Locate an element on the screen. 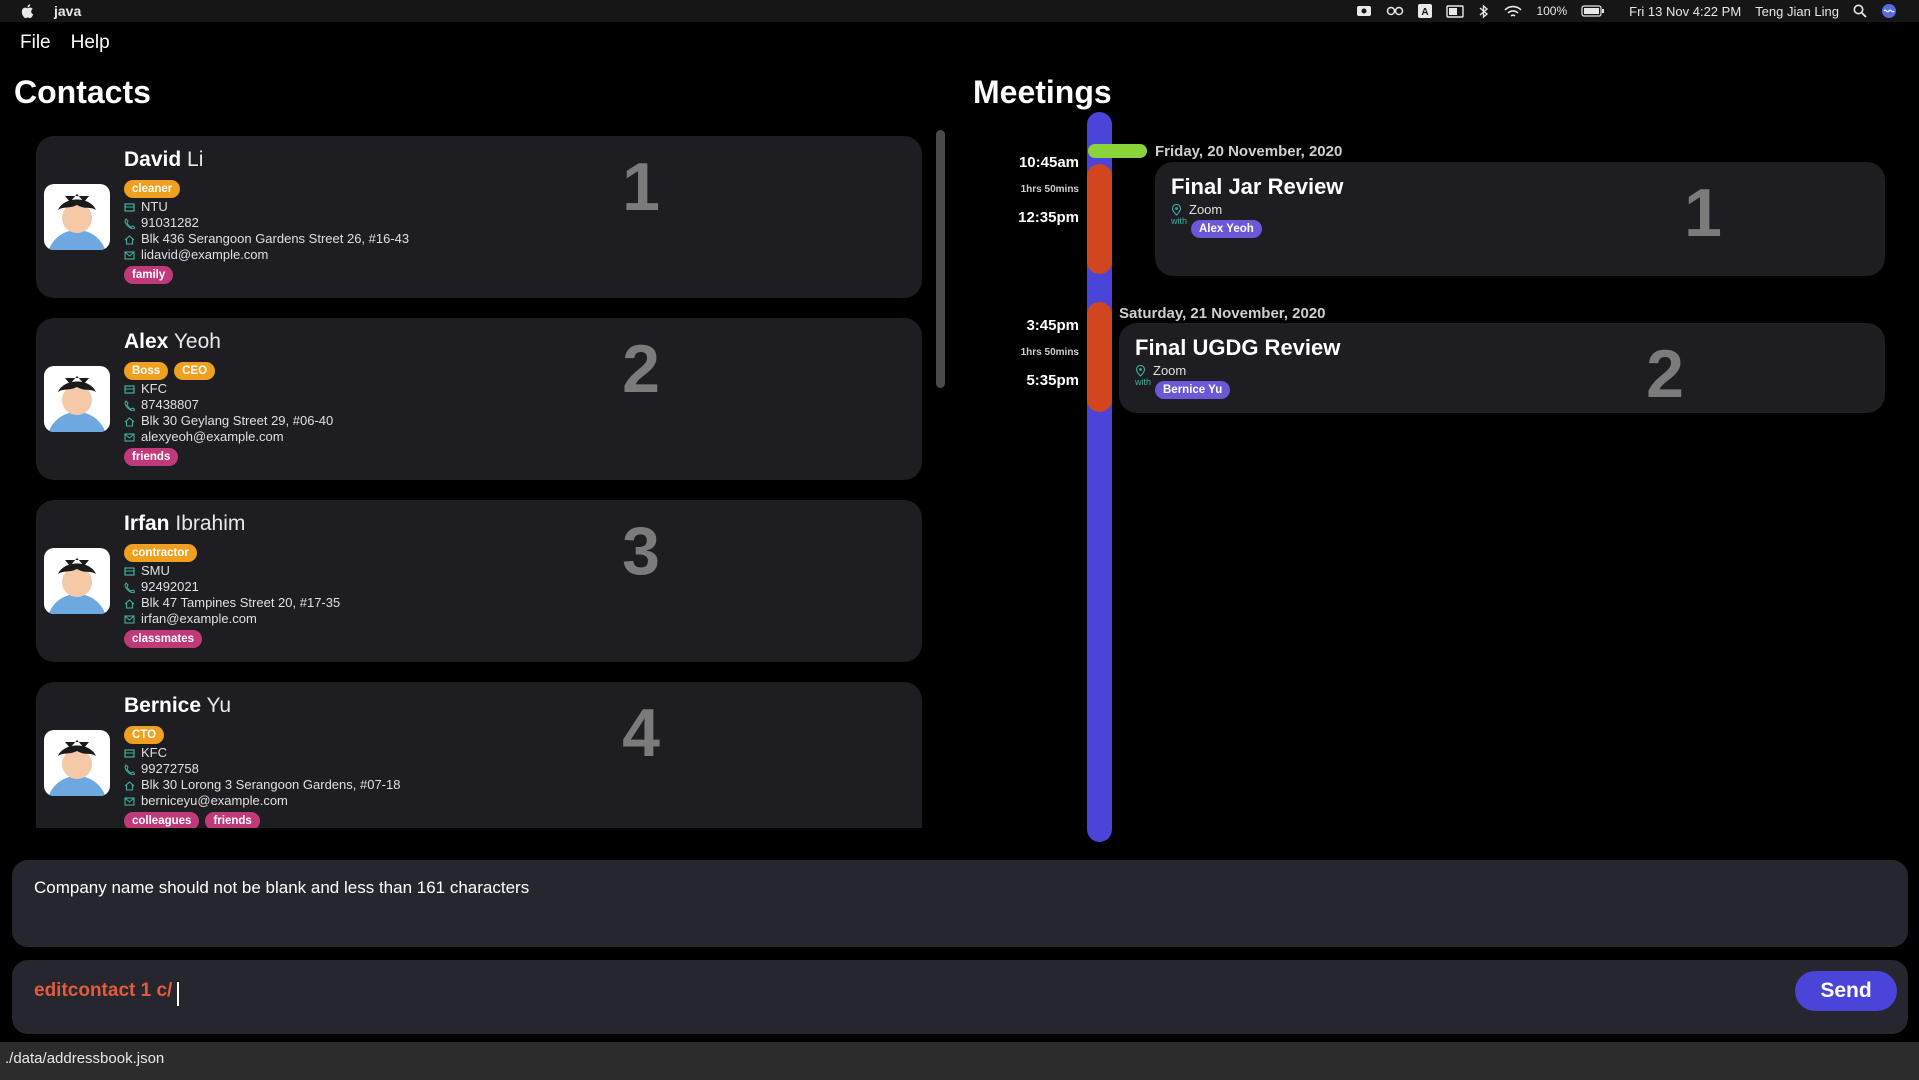 The height and width of the screenshot is (1080, 1919). file-menu: File is located at coordinates (35, 43).